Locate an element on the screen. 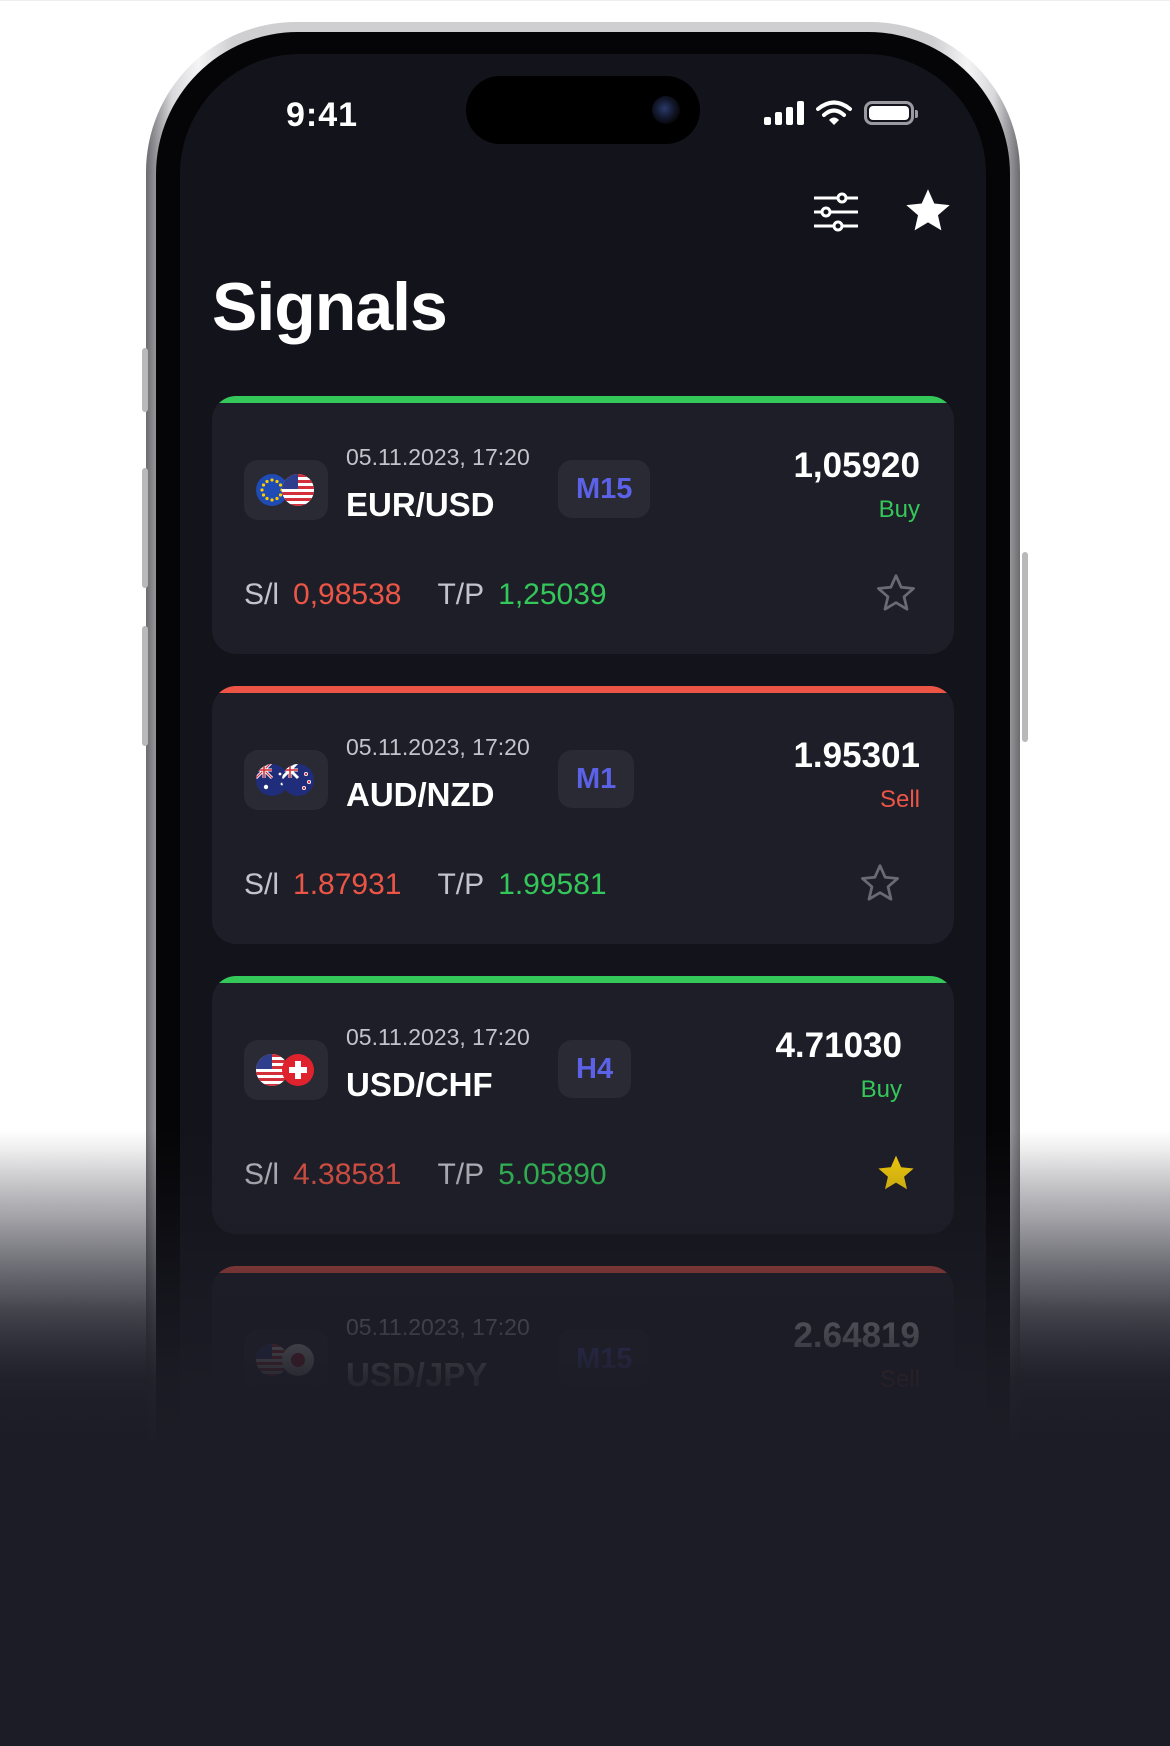 The width and height of the screenshot is (1170, 1746). timeframe-badge: H4 is located at coordinates (595, 1069).